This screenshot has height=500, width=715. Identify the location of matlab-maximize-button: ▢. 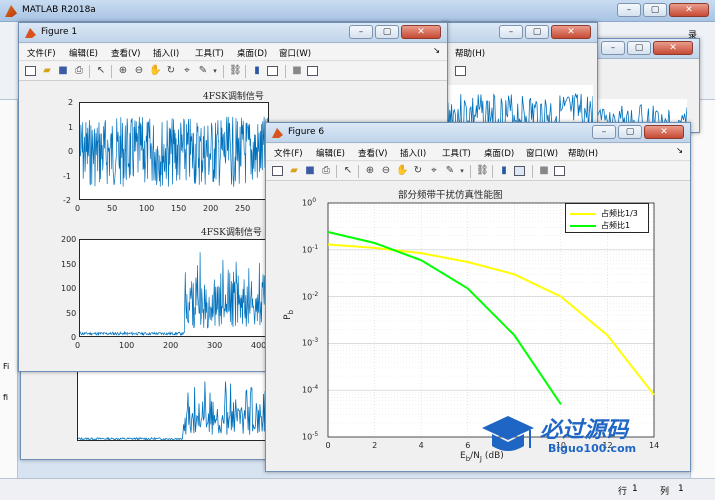
(655, 10).